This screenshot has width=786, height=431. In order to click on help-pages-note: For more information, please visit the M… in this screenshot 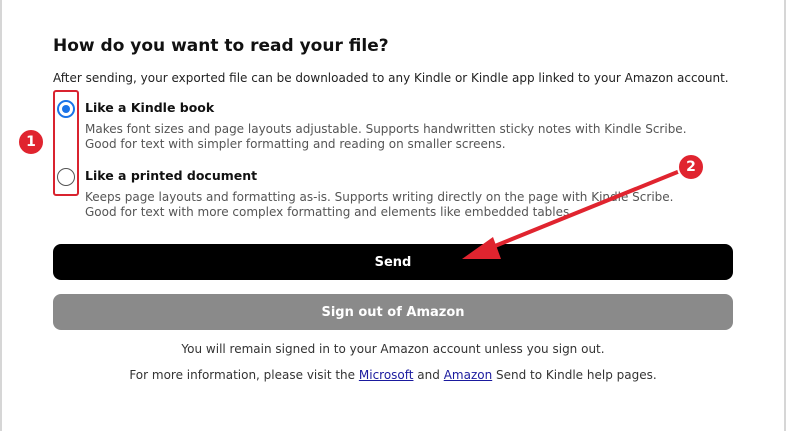, I will do `click(393, 375)`.